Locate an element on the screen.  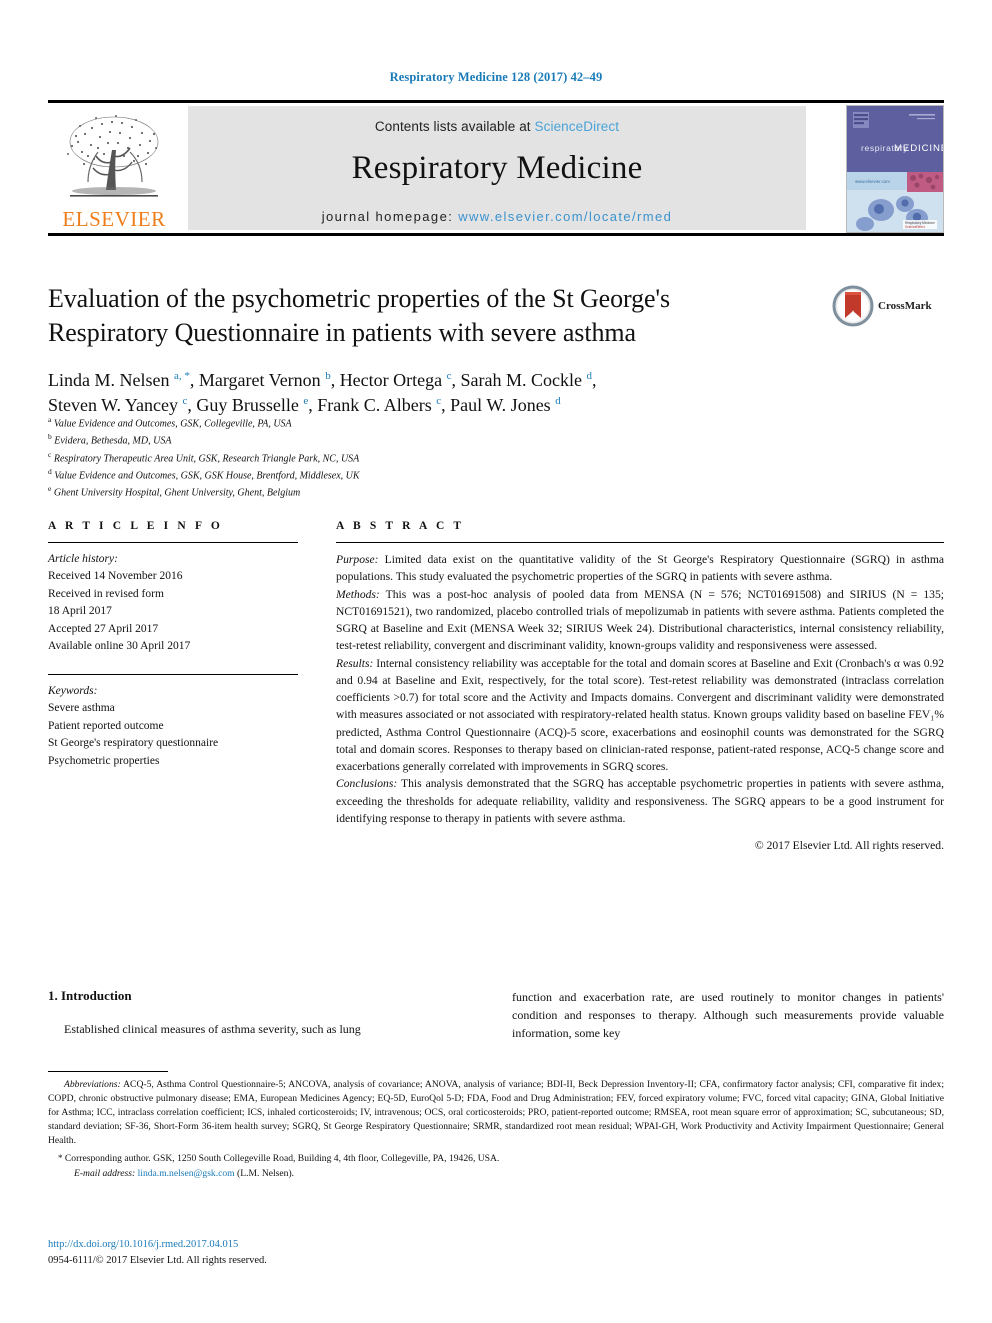
keyword-item: St George's respiratory questionnaire is located at coordinates (133, 743).